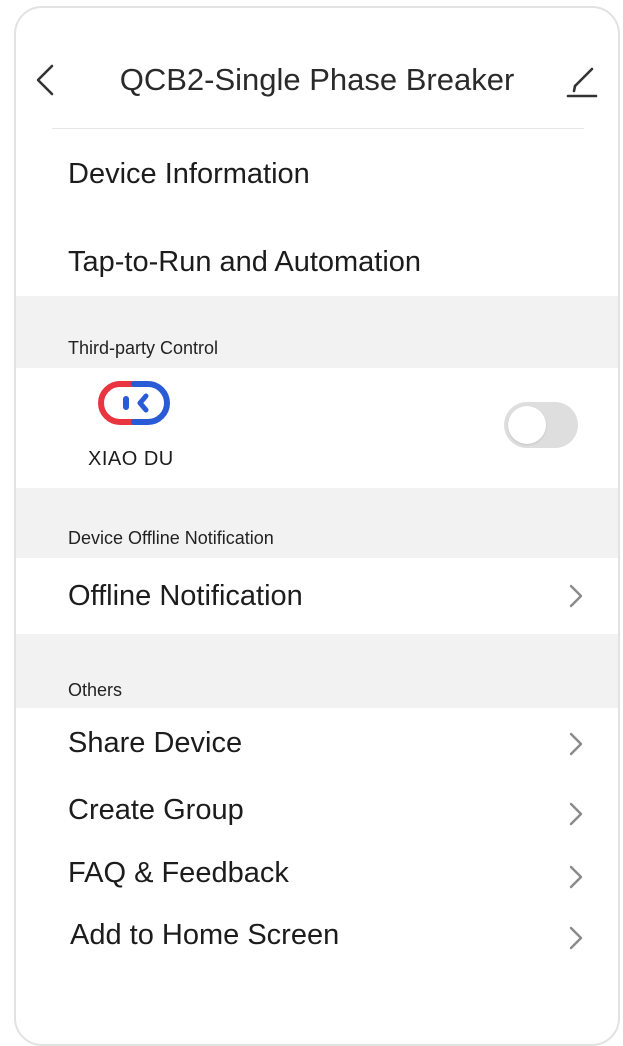  What do you see at coordinates (317, 523) in the screenshot?
I see `offline-section-header: Device Offline Notification` at bounding box center [317, 523].